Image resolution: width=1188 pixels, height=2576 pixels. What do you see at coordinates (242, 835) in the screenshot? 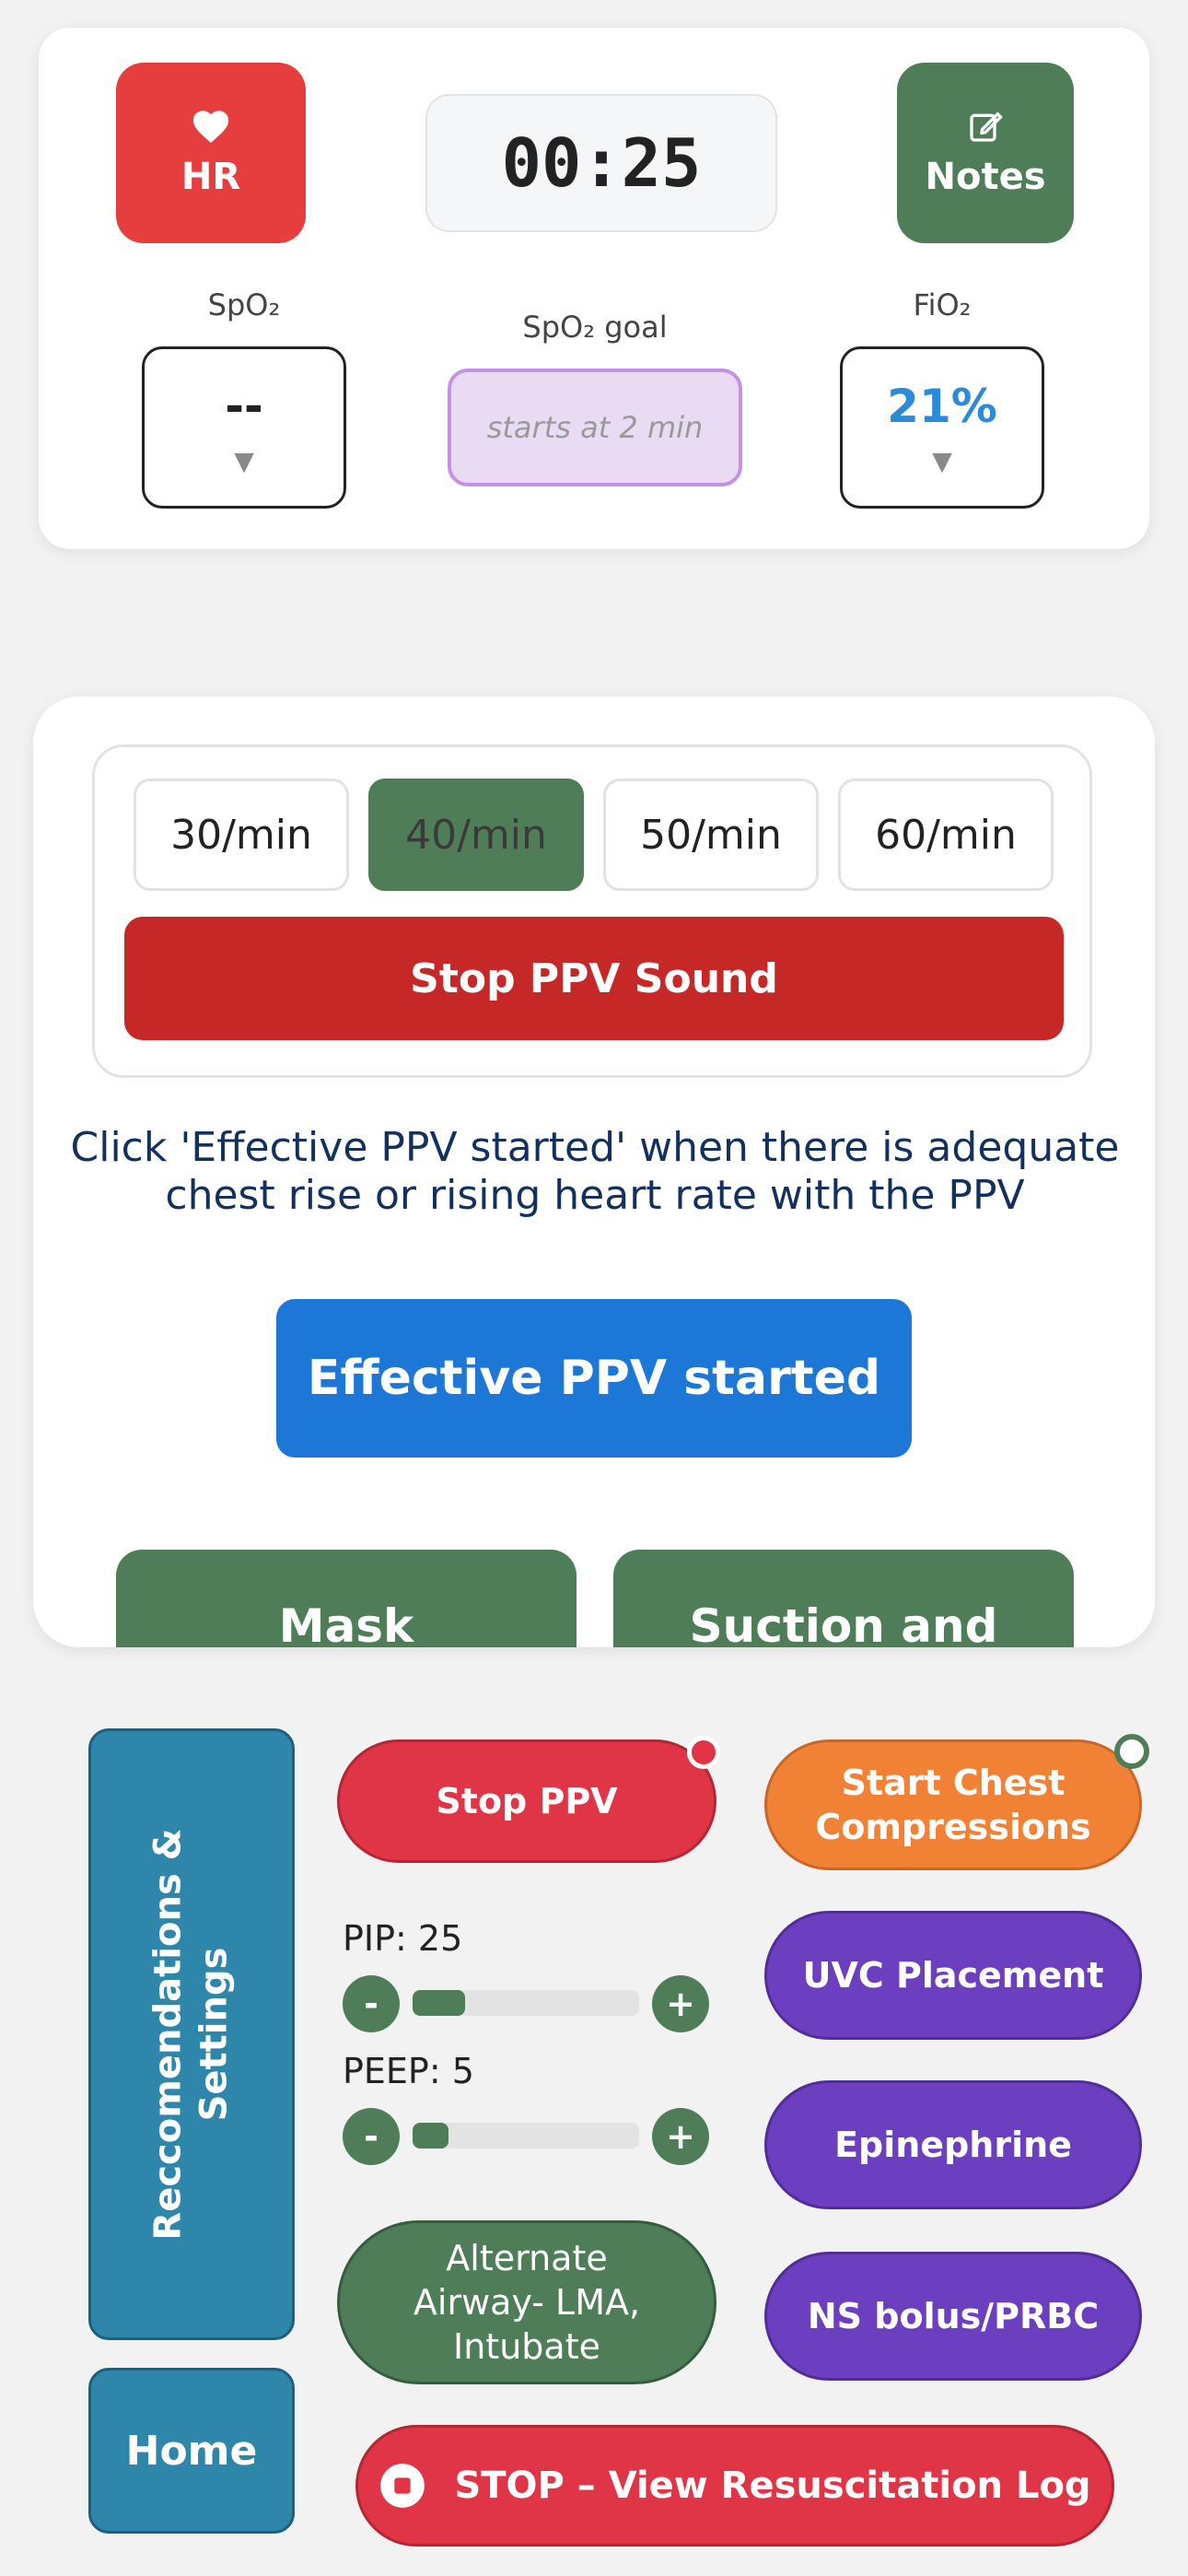
I see `rate-button-30: 30/min` at bounding box center [242, 835].